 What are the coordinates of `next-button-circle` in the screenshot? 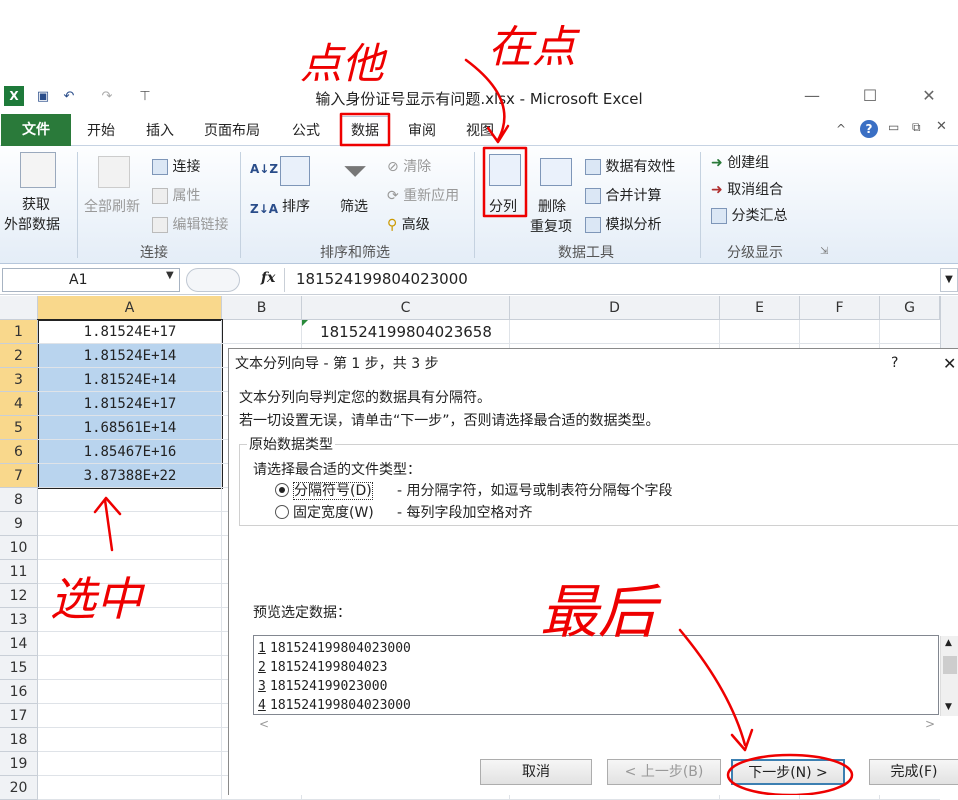 It's located at (790, 774).